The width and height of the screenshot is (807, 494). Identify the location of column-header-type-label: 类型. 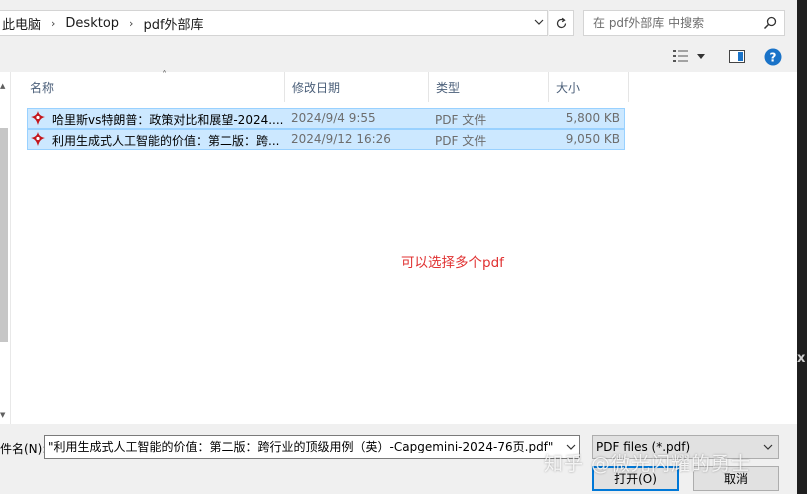
(448, 87).